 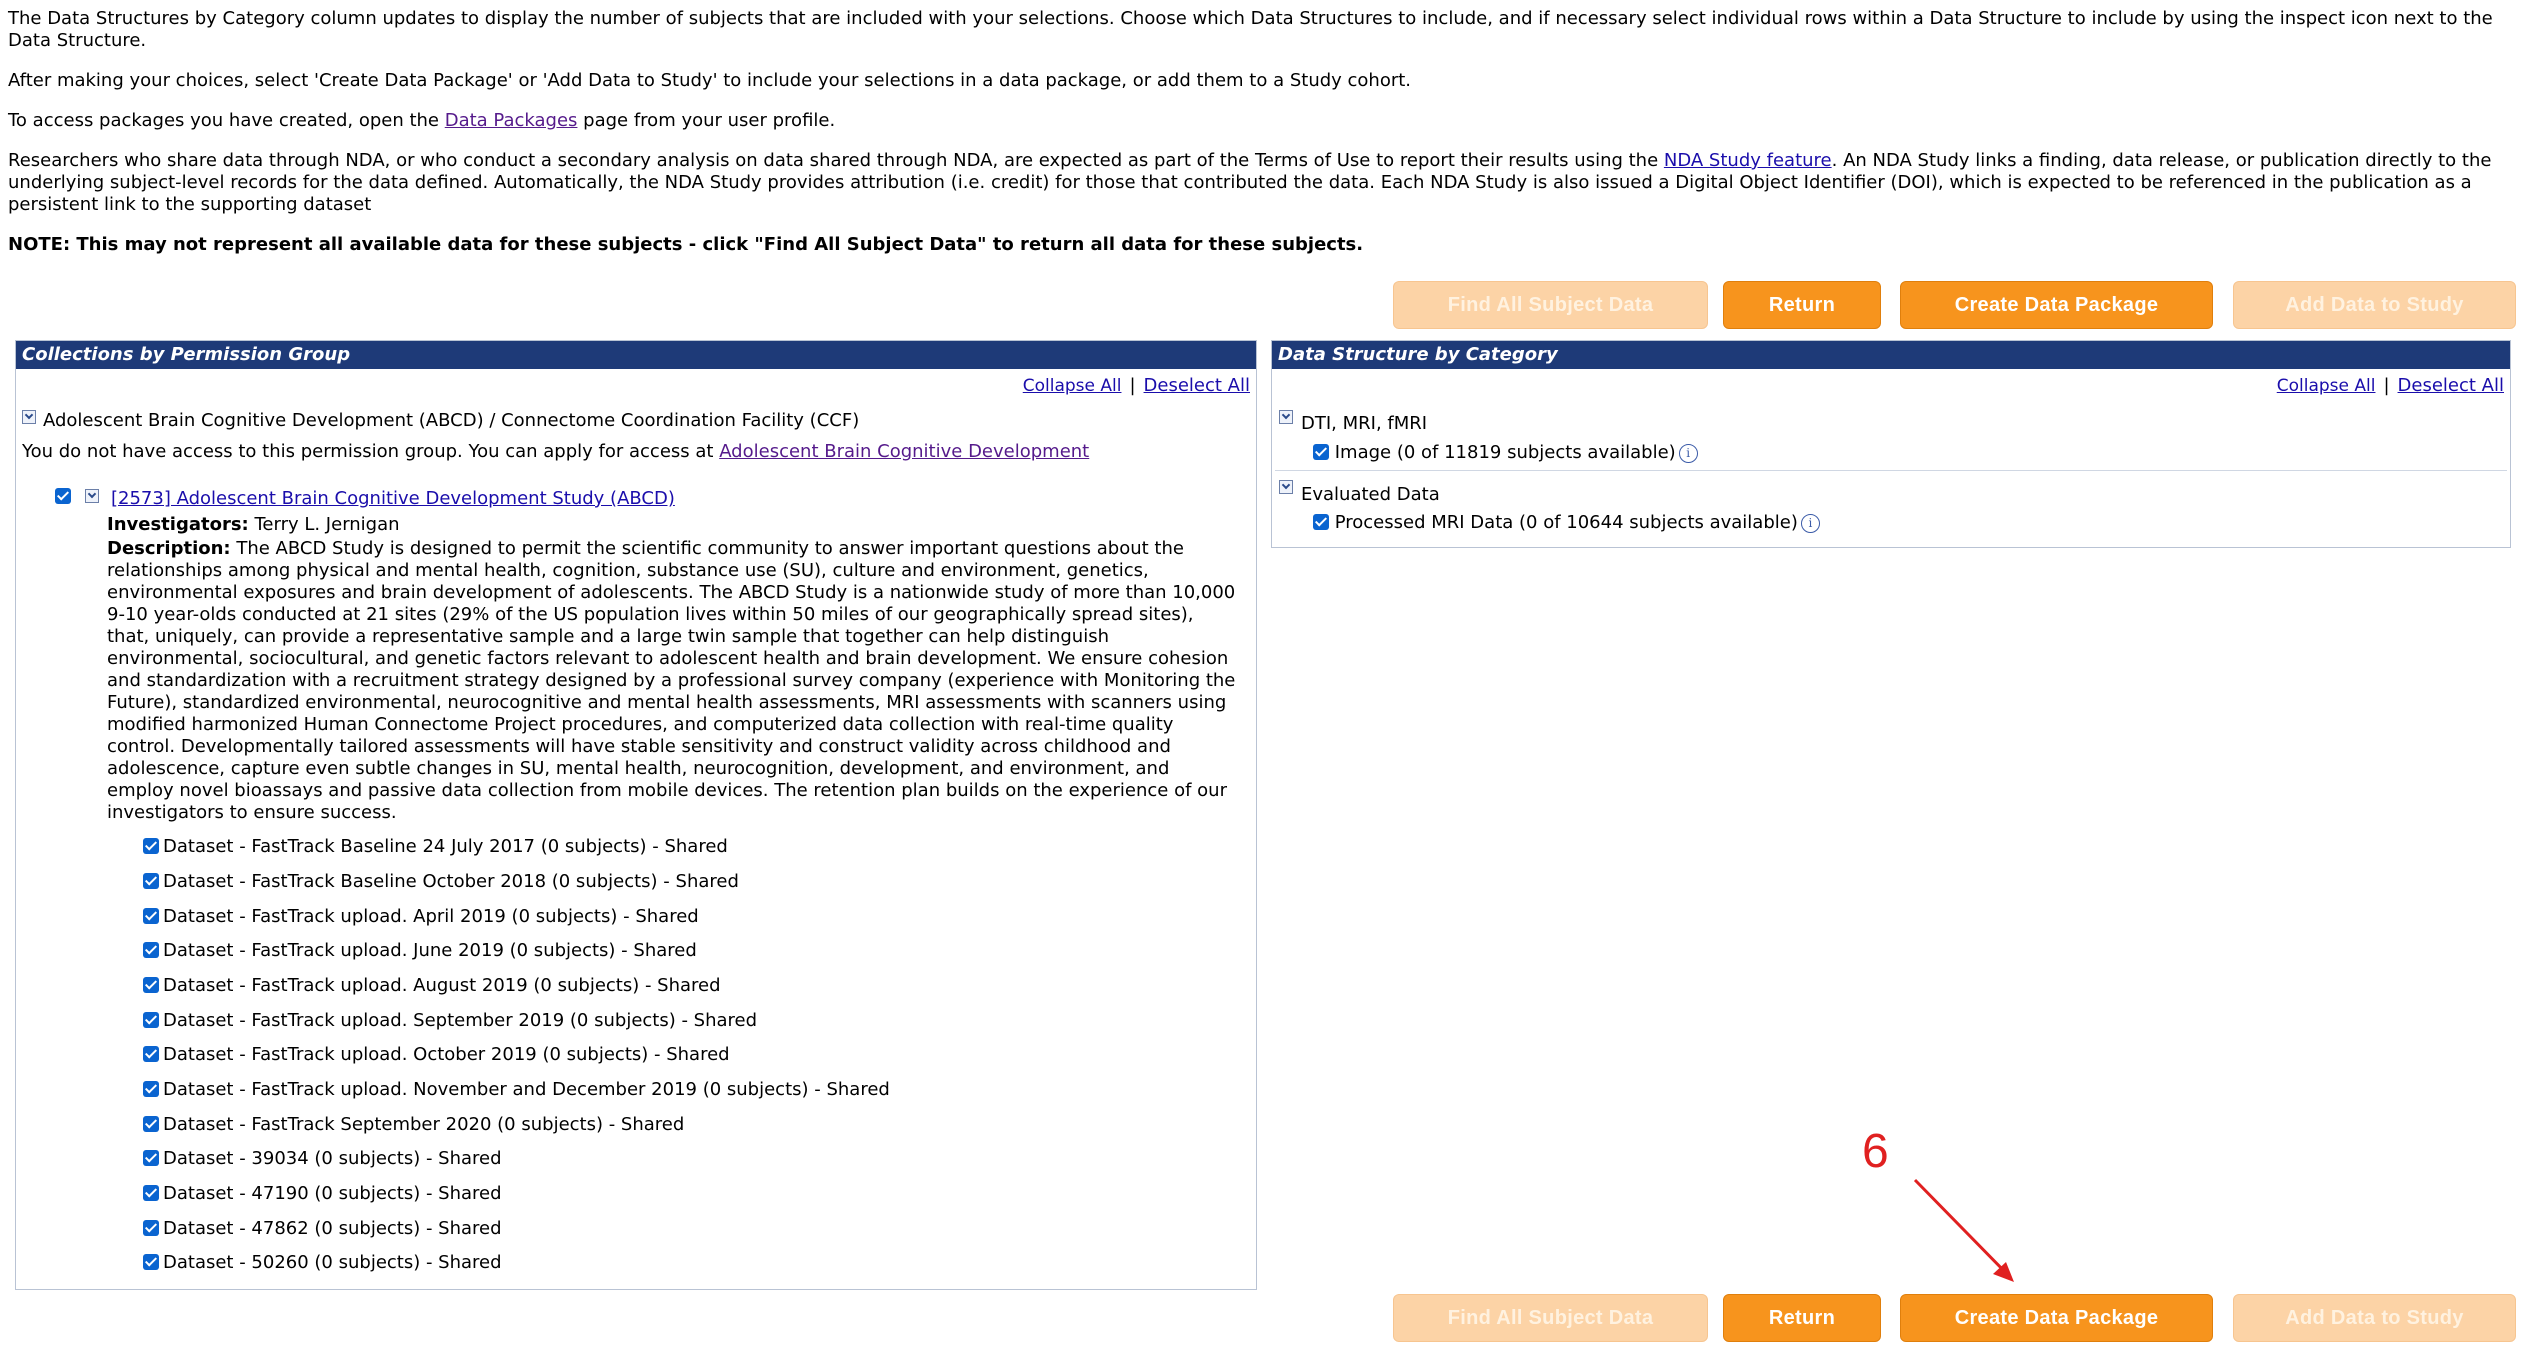 I want to click on annotation-arrow, so click(x=1963, y=1230).